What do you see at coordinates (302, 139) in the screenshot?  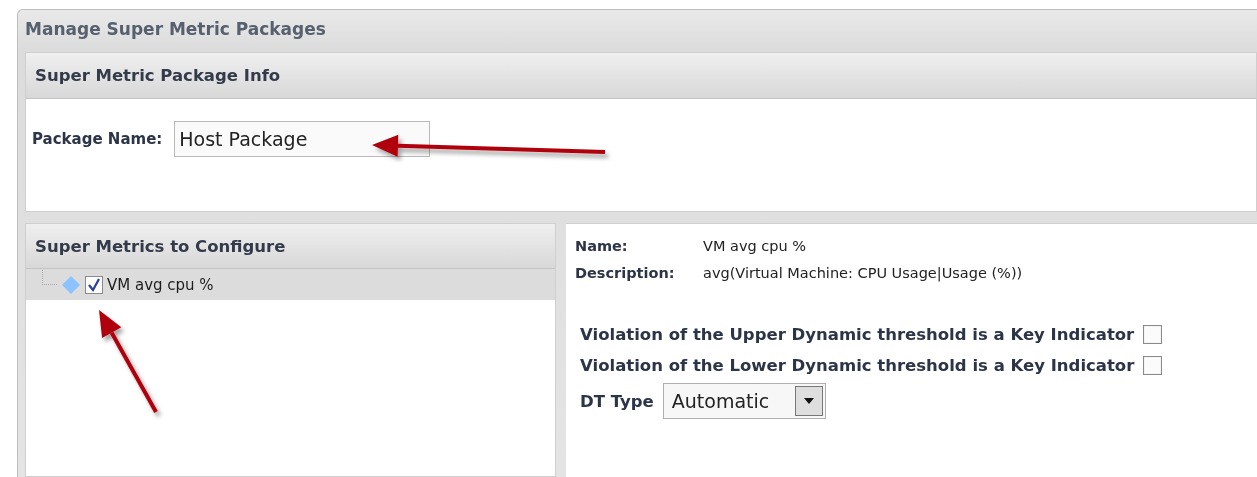 I see `package-name-field: Host Package` at bounding box center [302, 139].